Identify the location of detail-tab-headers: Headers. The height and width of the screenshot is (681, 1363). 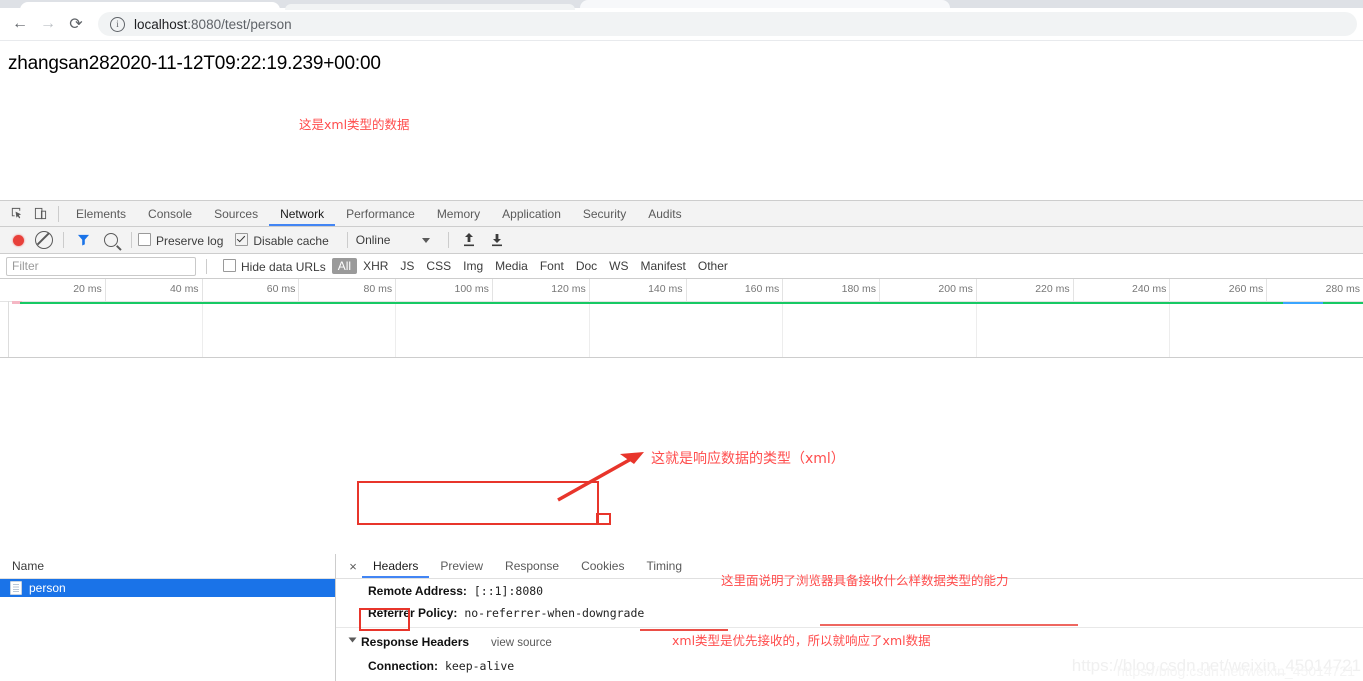
(395, 566).